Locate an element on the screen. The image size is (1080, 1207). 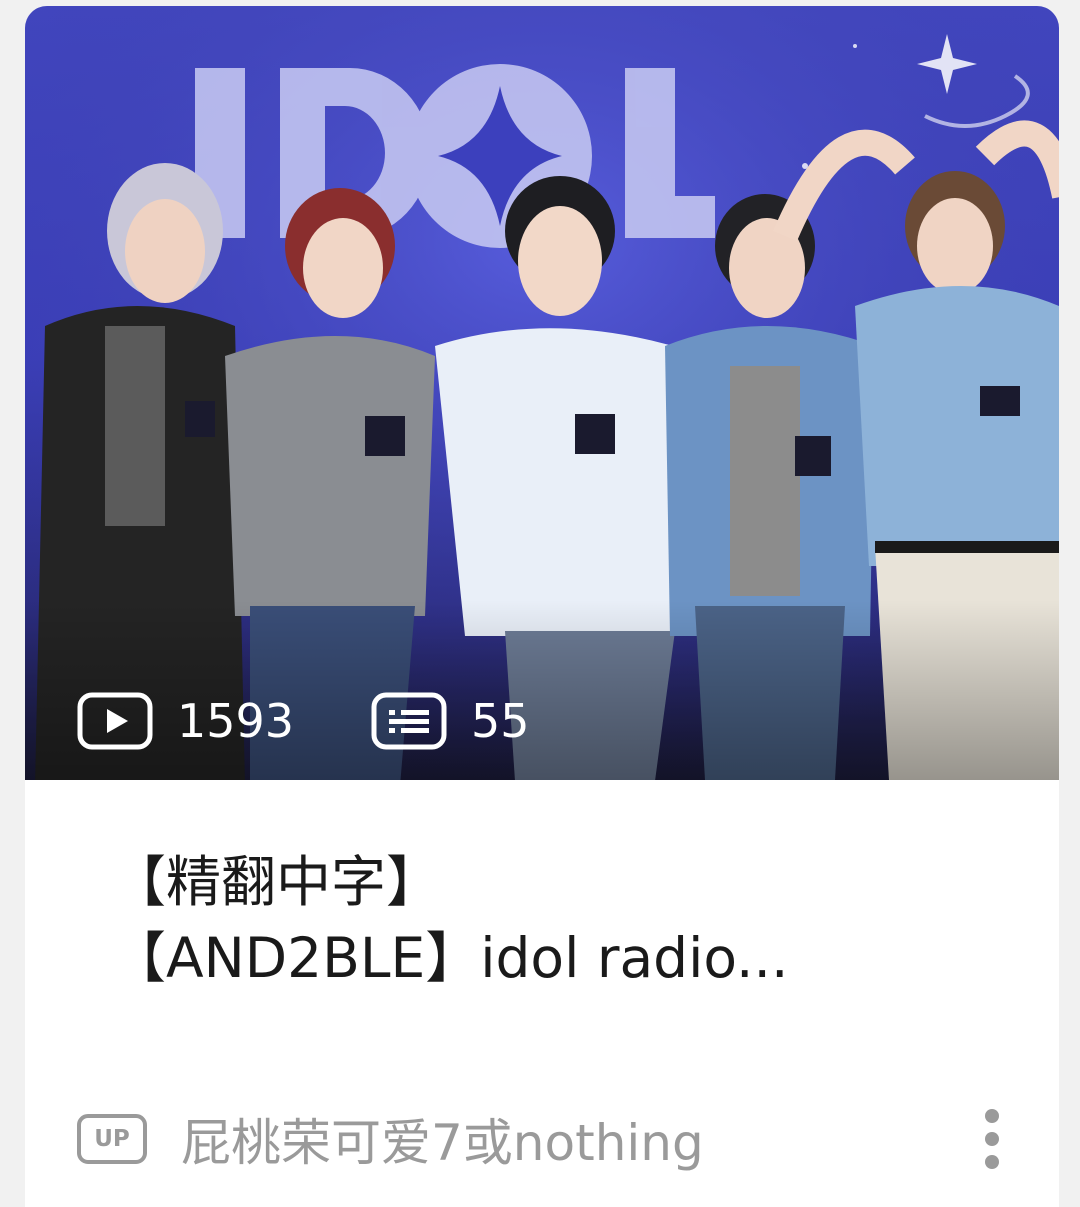
danmaku-count: 55 is located at coordinates (450, 721).